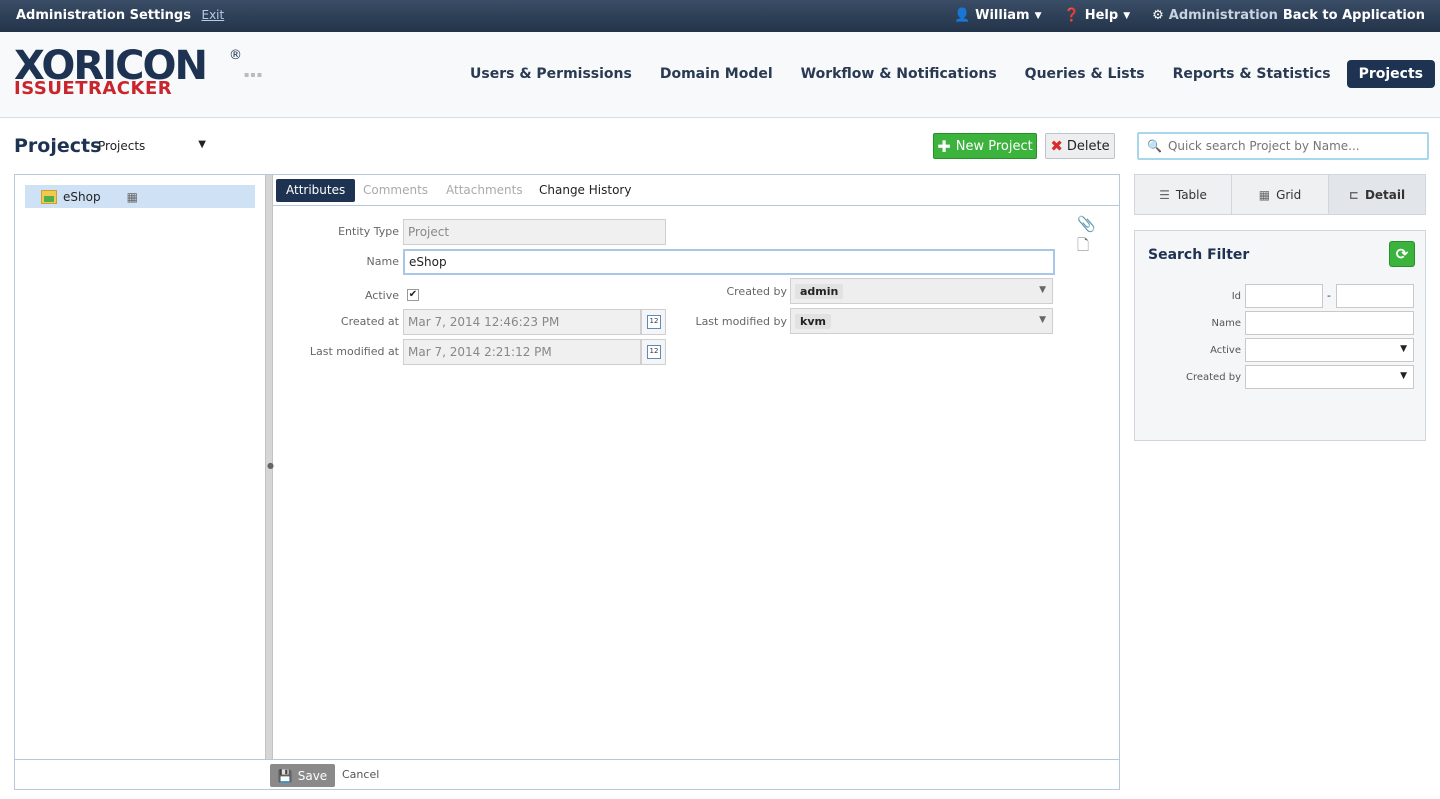 This screenshot has width=1440, height=799. What do you see at coordinates (316, 190) in the screenshot?
I see `tab-attributes: Attributes` at bounding box center [316, 190].